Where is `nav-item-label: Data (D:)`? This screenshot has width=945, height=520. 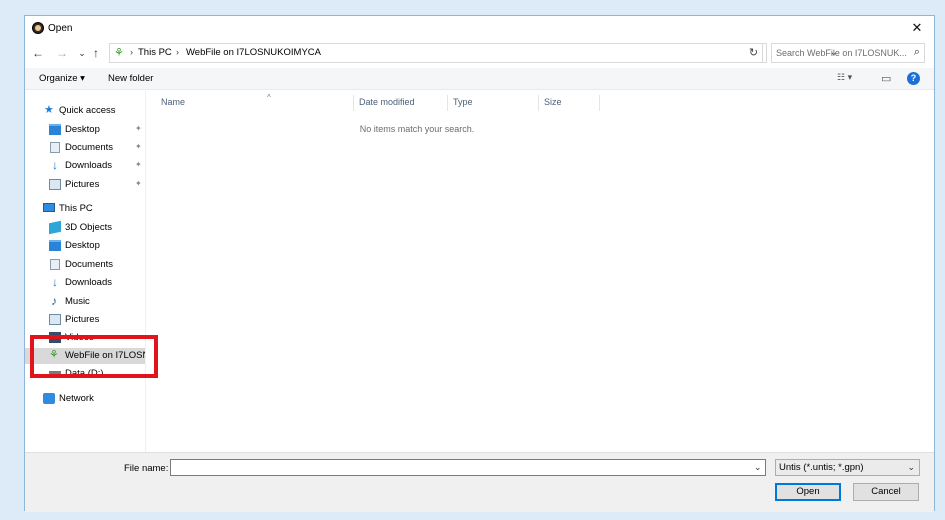 nav-item-label: Data (D:) is located at coordinates (84, 373).